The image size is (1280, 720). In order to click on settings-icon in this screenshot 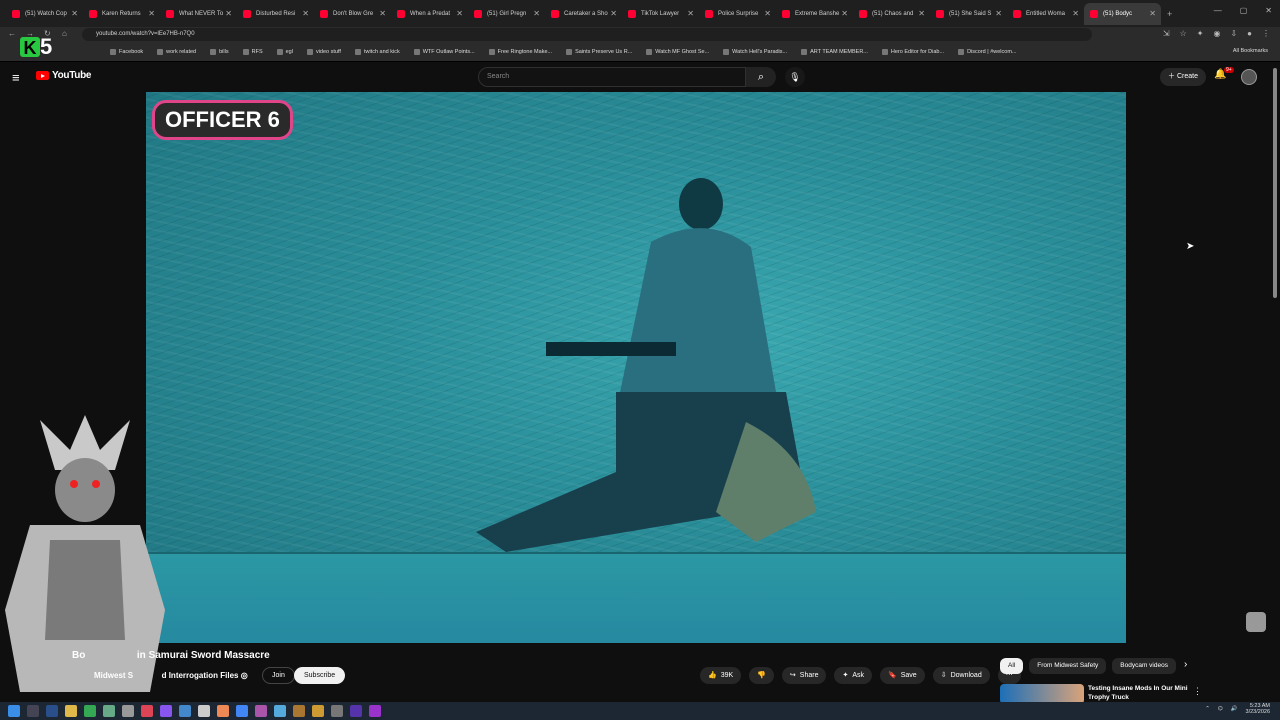, I will do `click(337, 711)`.